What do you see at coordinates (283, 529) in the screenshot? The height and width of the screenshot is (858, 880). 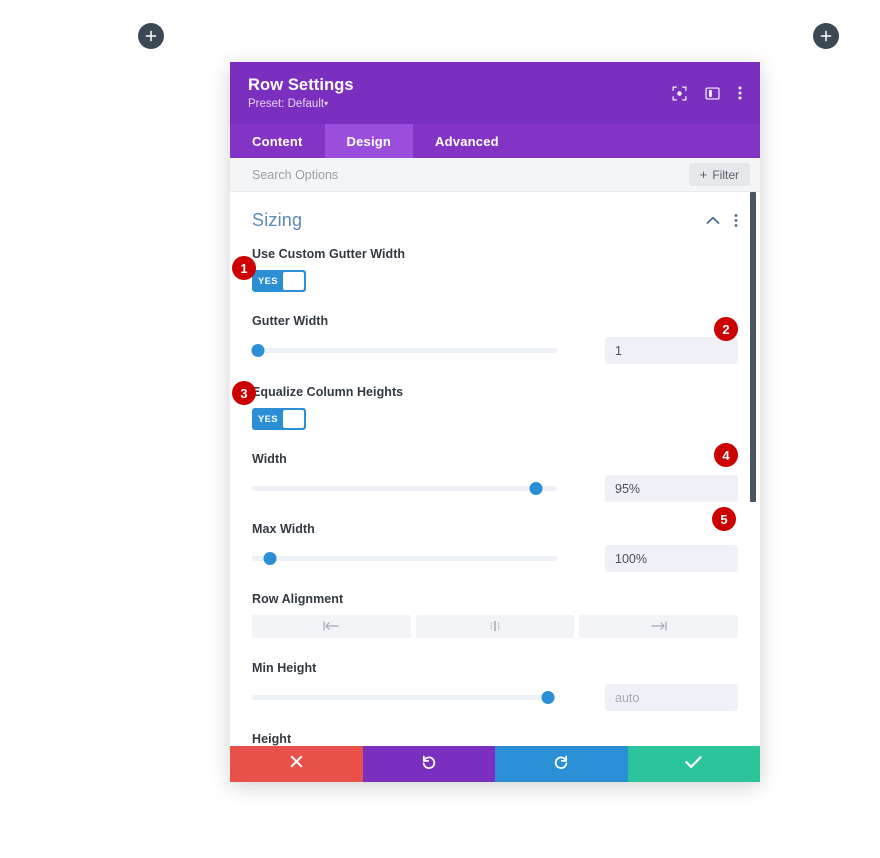 I see `field-label: Max Width` at bounding box center [283, 529].